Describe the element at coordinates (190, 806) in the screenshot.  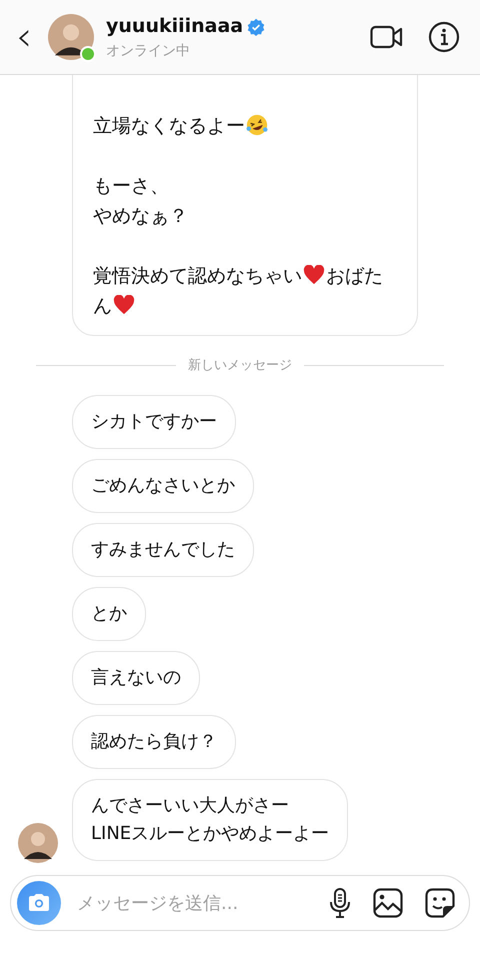
I see `message-text: んでさーいい大人がさー` at that location.